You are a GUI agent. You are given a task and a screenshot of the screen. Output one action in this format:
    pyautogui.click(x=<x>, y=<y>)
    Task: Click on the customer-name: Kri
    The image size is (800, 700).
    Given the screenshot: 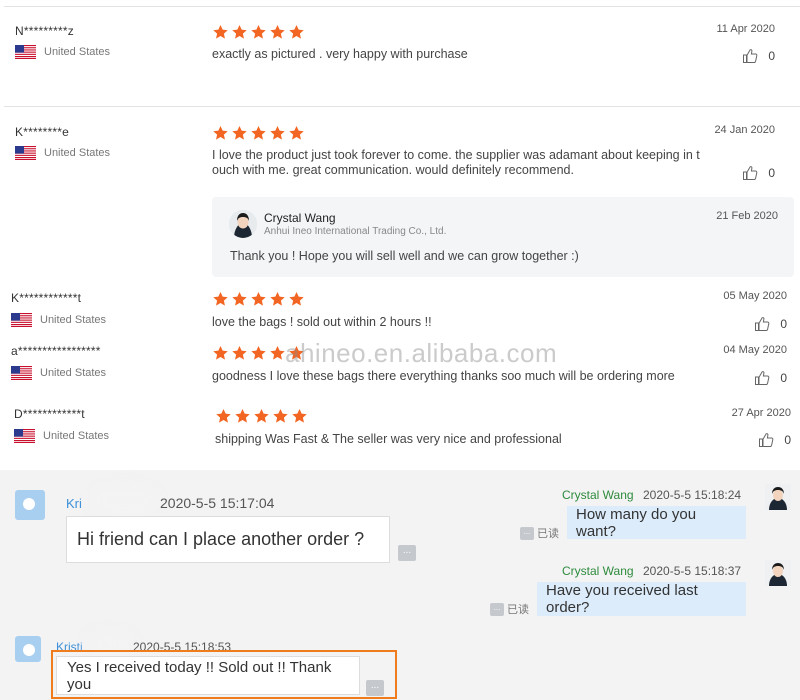 What is the action you would take?
    pyautogui.click(x=74, y=503)
    